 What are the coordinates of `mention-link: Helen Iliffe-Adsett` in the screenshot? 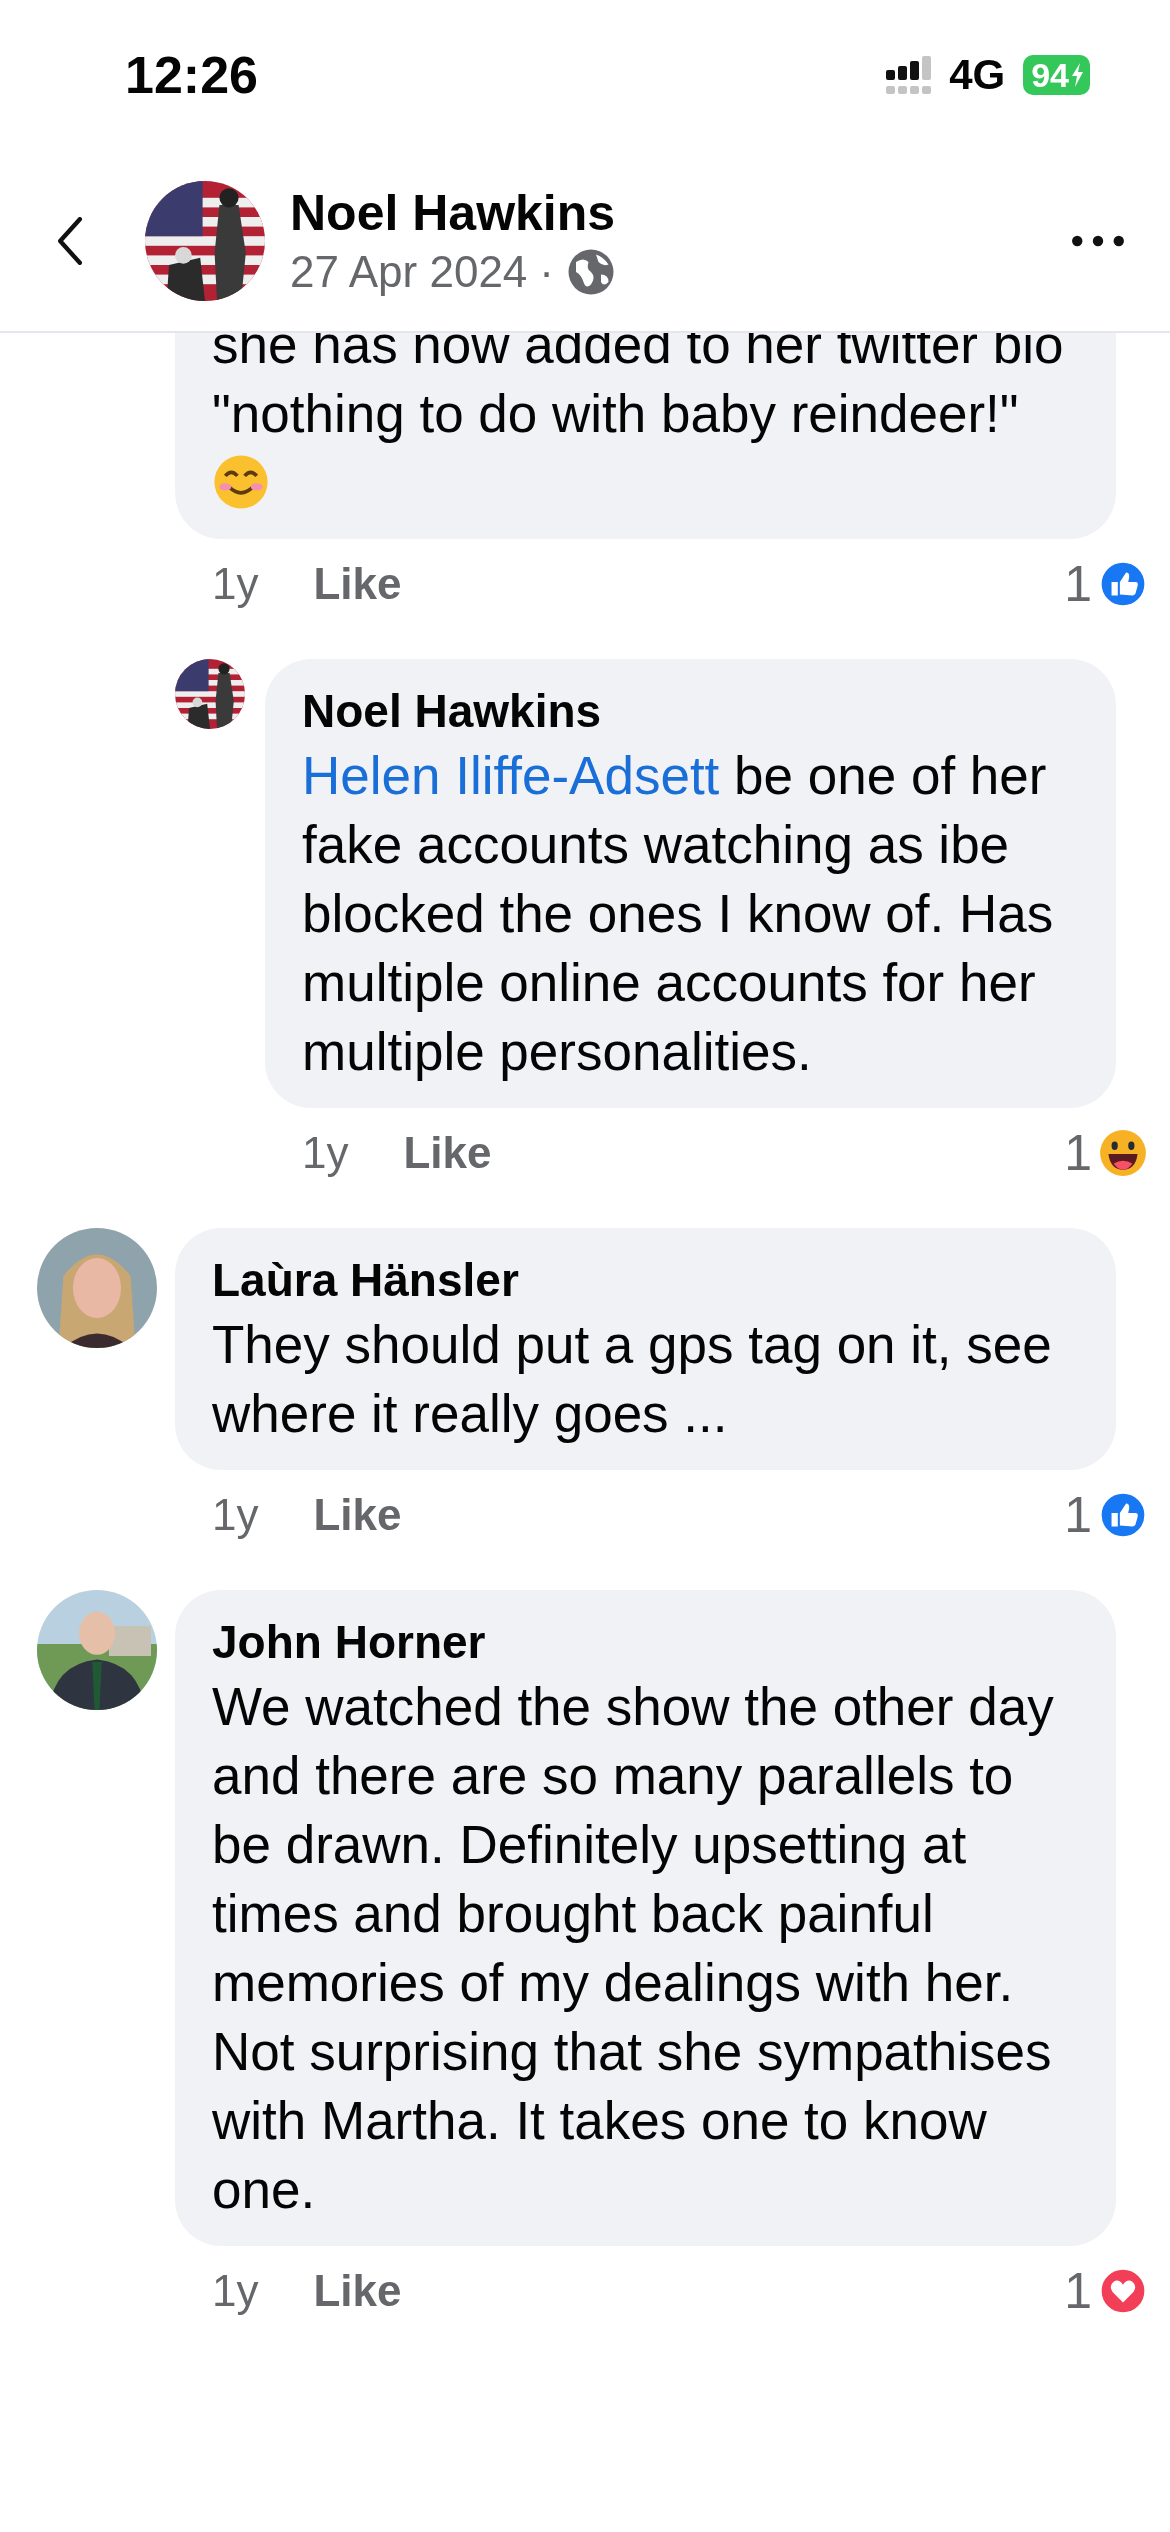 It's located at (511, 775).